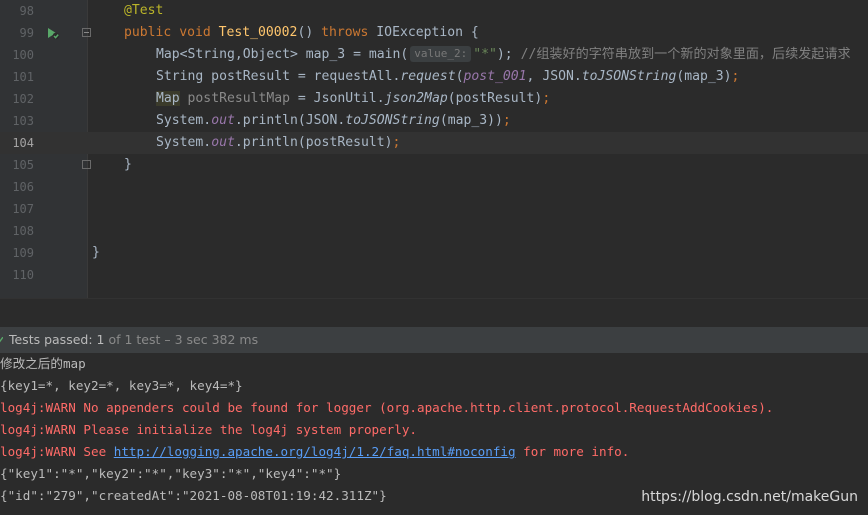 This screenshot has height=515, width=868. What do you see at coordinates (1, 340) in the screenshot?
I see `test-passed-icon` at bounding box center [1, 340].